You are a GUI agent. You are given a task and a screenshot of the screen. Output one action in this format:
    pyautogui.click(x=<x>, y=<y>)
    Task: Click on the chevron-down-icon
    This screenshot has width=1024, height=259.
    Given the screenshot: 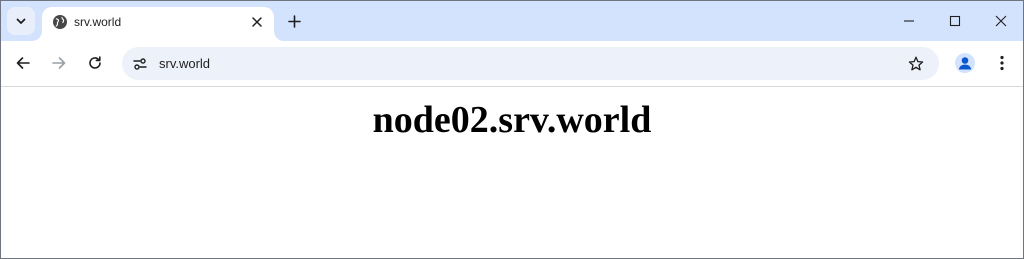 What is the action you would take?
    pyautogui.click(x=21, y=21)
    